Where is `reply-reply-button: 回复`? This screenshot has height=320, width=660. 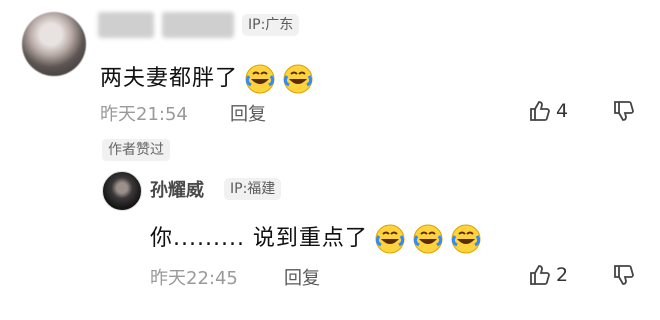 reply-reply-button: 回复 is located at coordinates (302, 277).